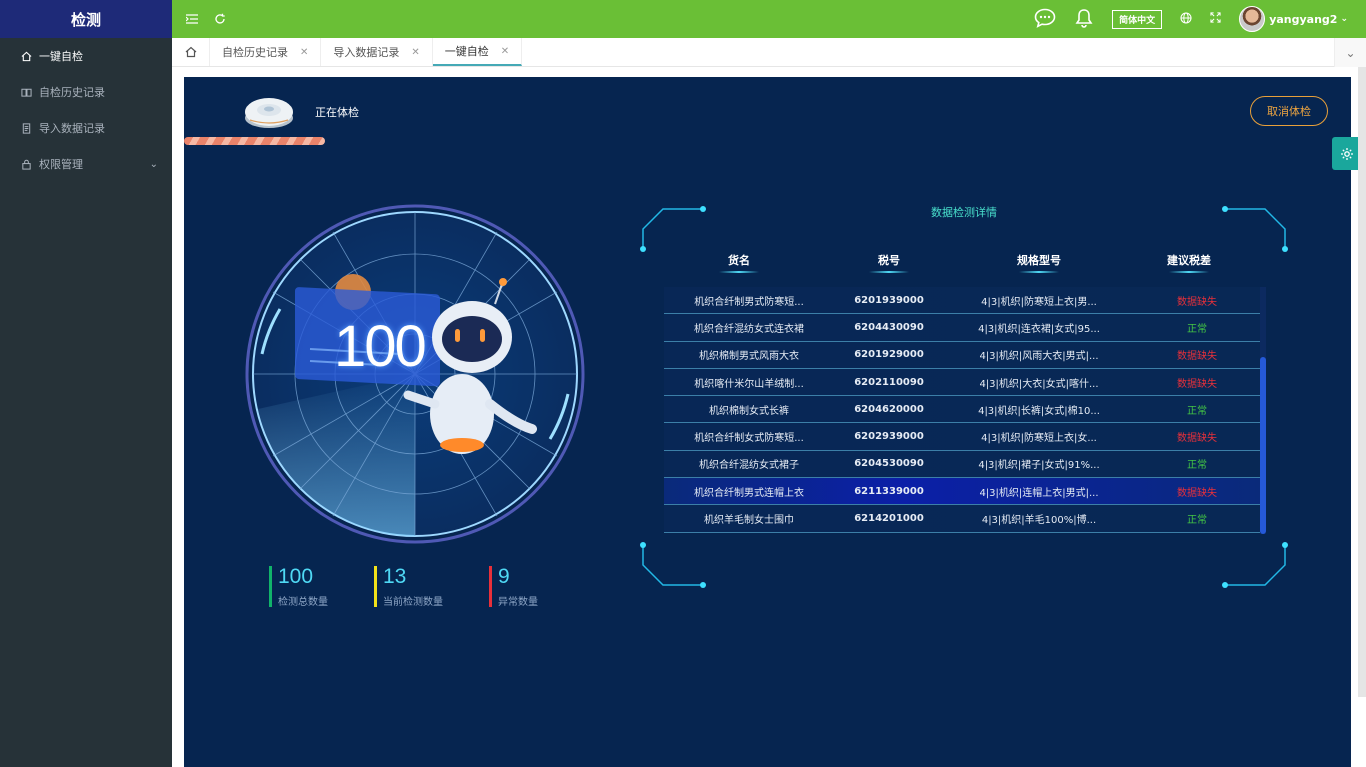 The width and height of the screenshot is (1366, 767). I want to click on user-menu: yangyang2 ⌄, so click(1293, 19).